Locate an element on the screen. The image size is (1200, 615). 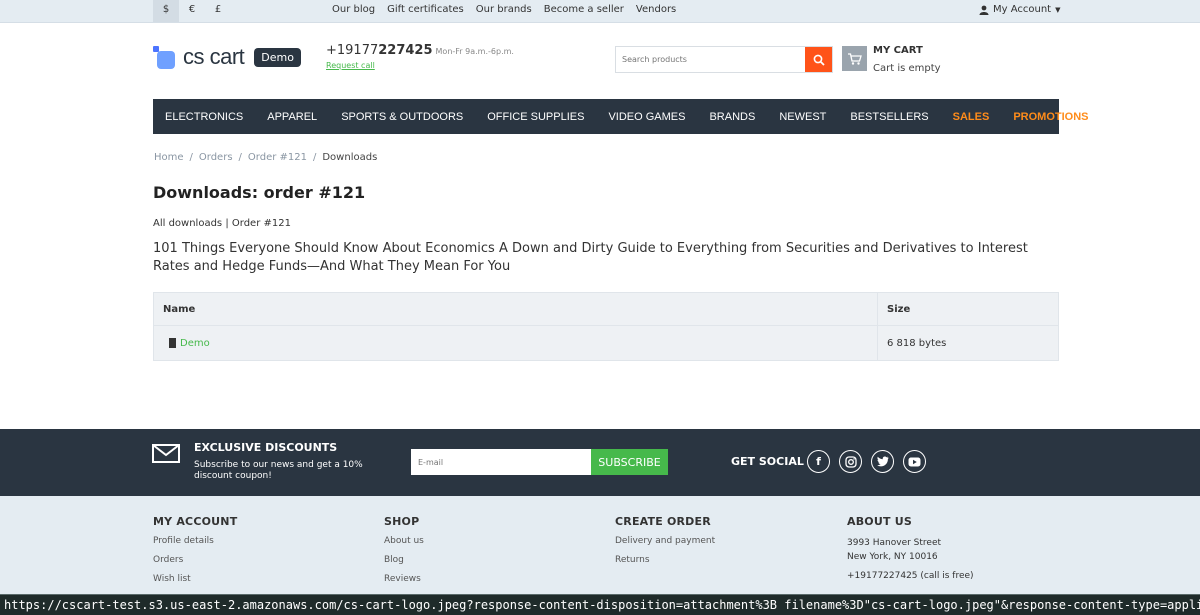
request-call-link: Request call is located at coordinates (350, 65).